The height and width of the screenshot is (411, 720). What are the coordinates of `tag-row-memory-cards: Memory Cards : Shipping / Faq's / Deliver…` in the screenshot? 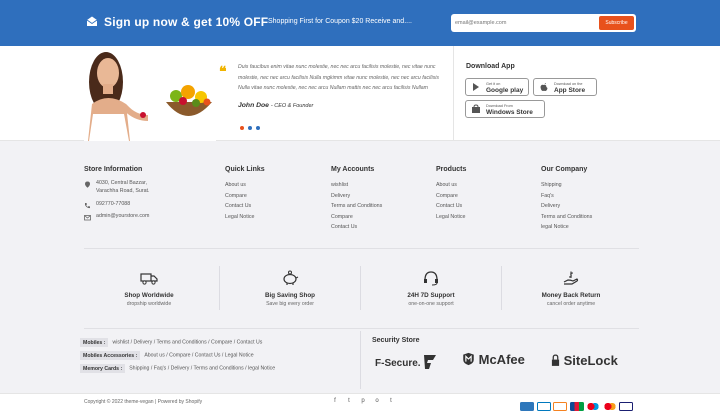 It's located at (177, 369).